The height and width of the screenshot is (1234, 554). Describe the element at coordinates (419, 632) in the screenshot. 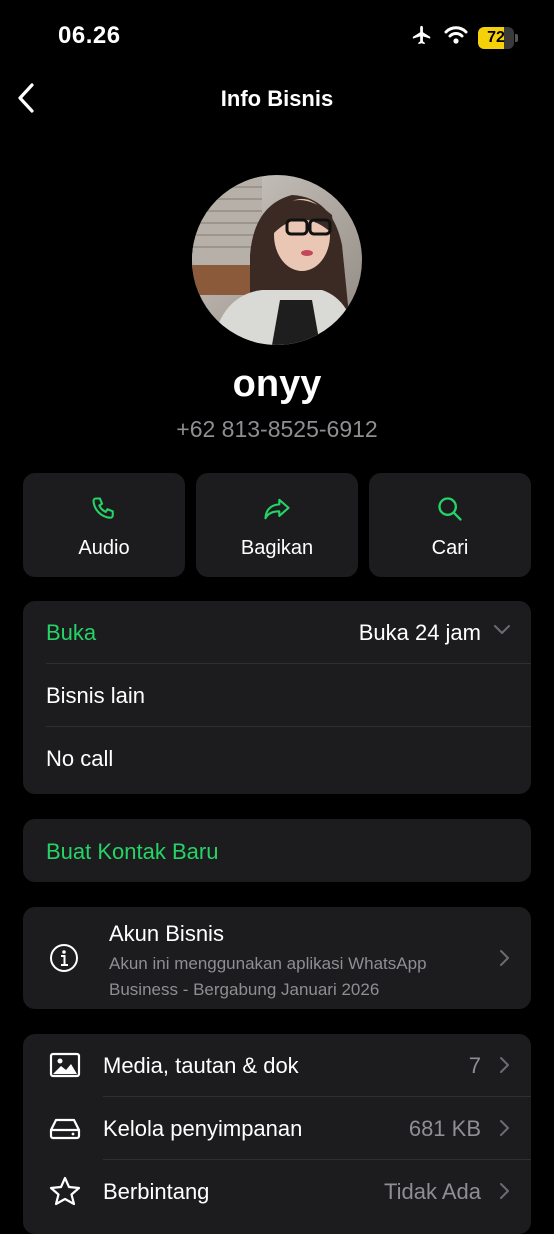

I see `hours-value: Buka 24 jam` at that location.